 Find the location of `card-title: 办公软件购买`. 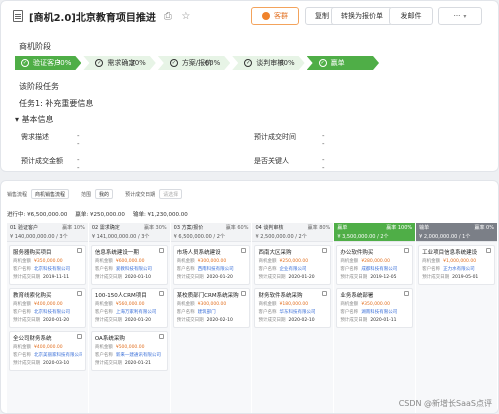

card-title: 办公软件购买 is located at coordinates (357, 253).